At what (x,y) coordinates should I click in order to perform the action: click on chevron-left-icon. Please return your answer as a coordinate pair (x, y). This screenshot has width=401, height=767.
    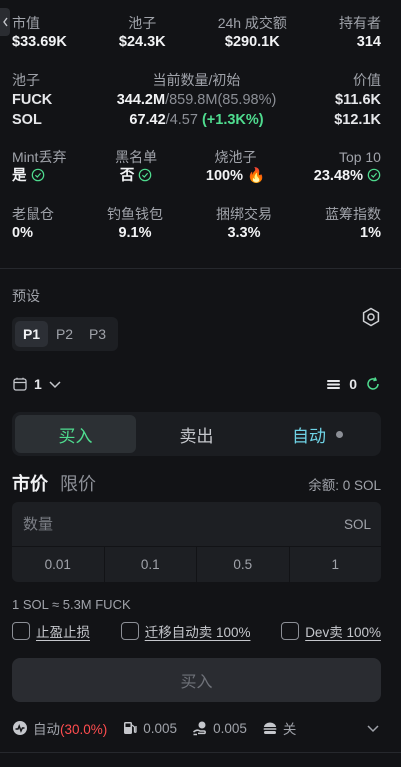
    Looking at the image, I should click on (5, 22).